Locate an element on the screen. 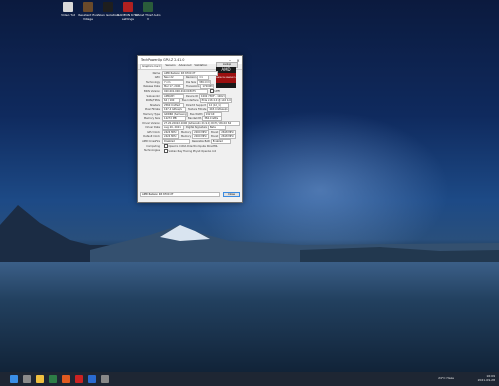  start-icon is located at coordinates (14, 379).